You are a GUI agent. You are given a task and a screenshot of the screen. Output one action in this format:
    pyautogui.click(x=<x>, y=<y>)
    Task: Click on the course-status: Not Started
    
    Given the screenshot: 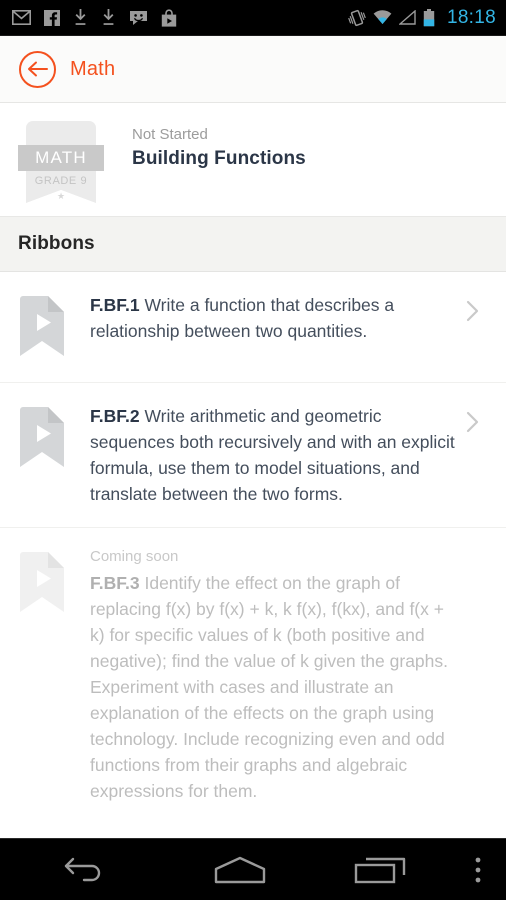 What is the action you would take?
    pyautogui.click(x=170, y=134)
    